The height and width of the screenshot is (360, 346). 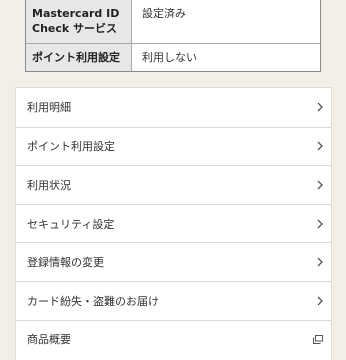 I want to click on menu-item-label: ポイント利用設定, so click(x=71, y=147).